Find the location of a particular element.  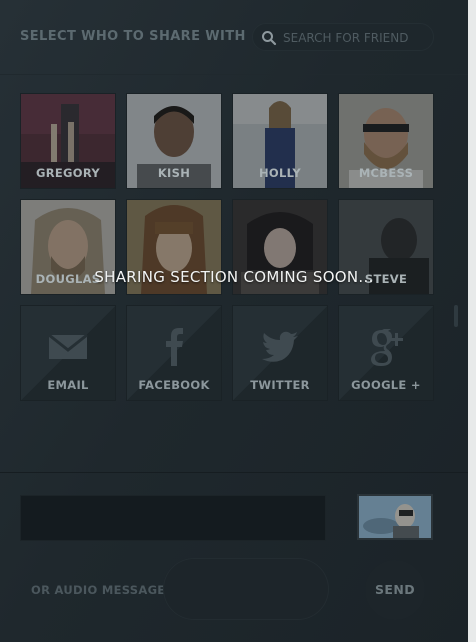

friend-tile-holly: HOLLY is located at coordinates (280, 141).